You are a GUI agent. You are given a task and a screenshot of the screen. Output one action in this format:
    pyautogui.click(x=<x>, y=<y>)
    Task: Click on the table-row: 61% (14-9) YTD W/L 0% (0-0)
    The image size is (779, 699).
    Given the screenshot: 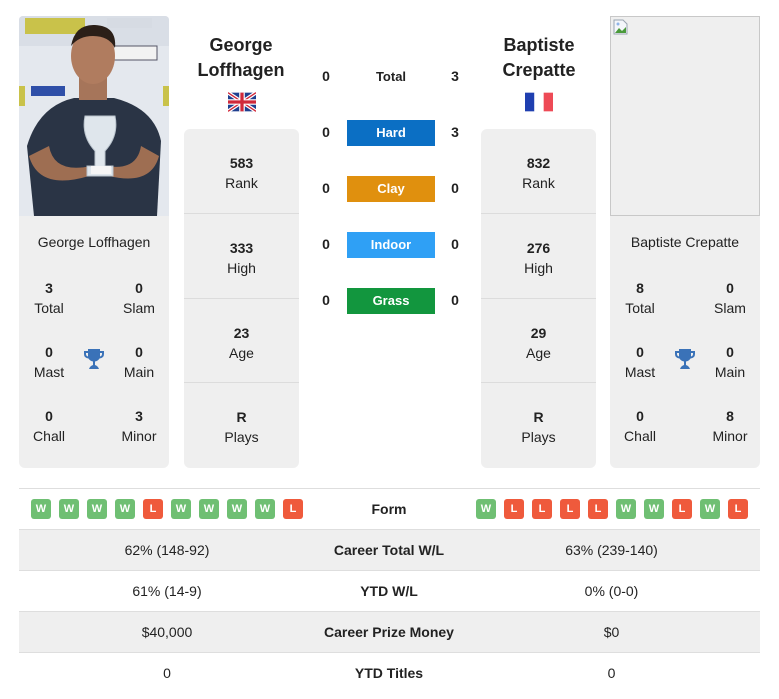 What is the action you would take?
    pyautogui.click(x=389, y=590)
    